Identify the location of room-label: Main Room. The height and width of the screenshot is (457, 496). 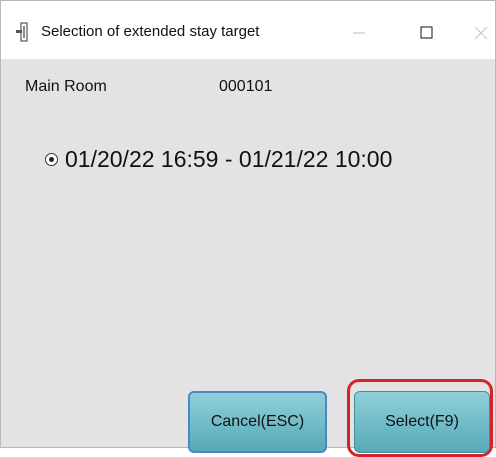
(66, 86).